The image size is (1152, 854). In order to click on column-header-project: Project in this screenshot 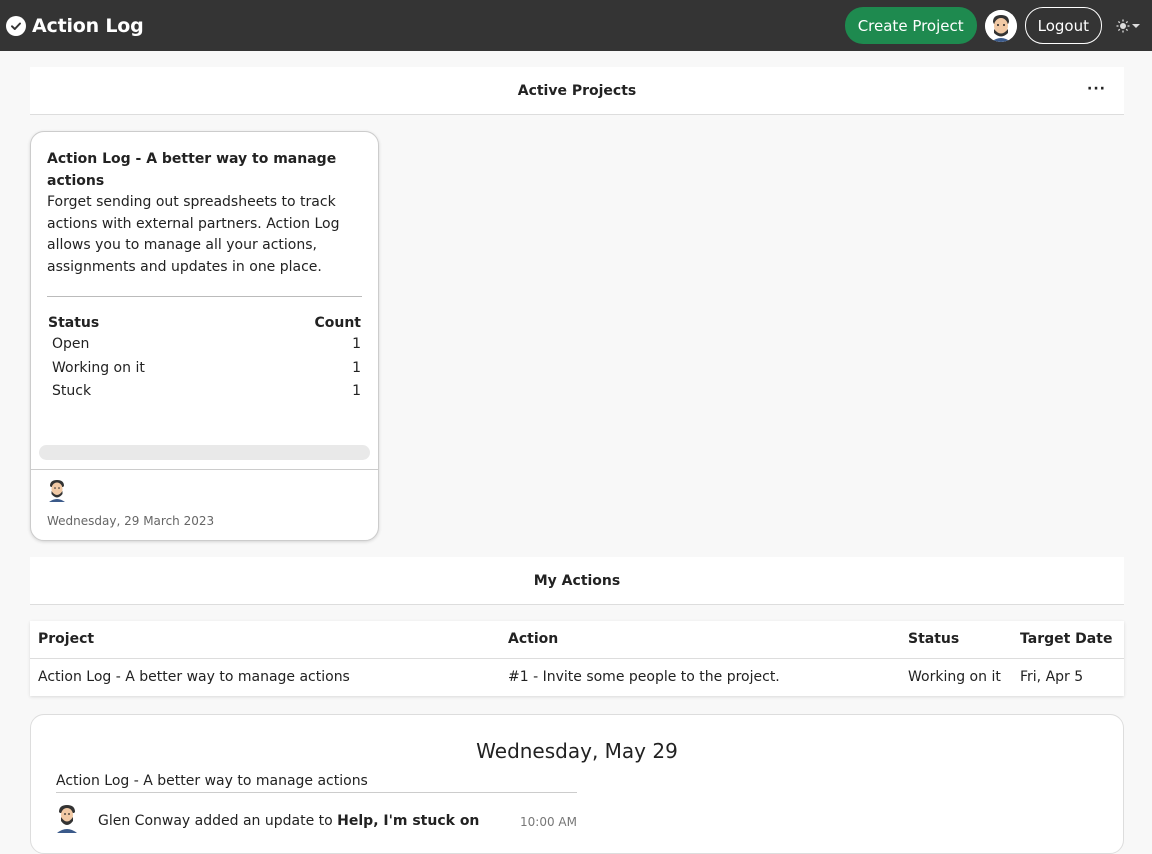, I will do `click(265, 640)`.